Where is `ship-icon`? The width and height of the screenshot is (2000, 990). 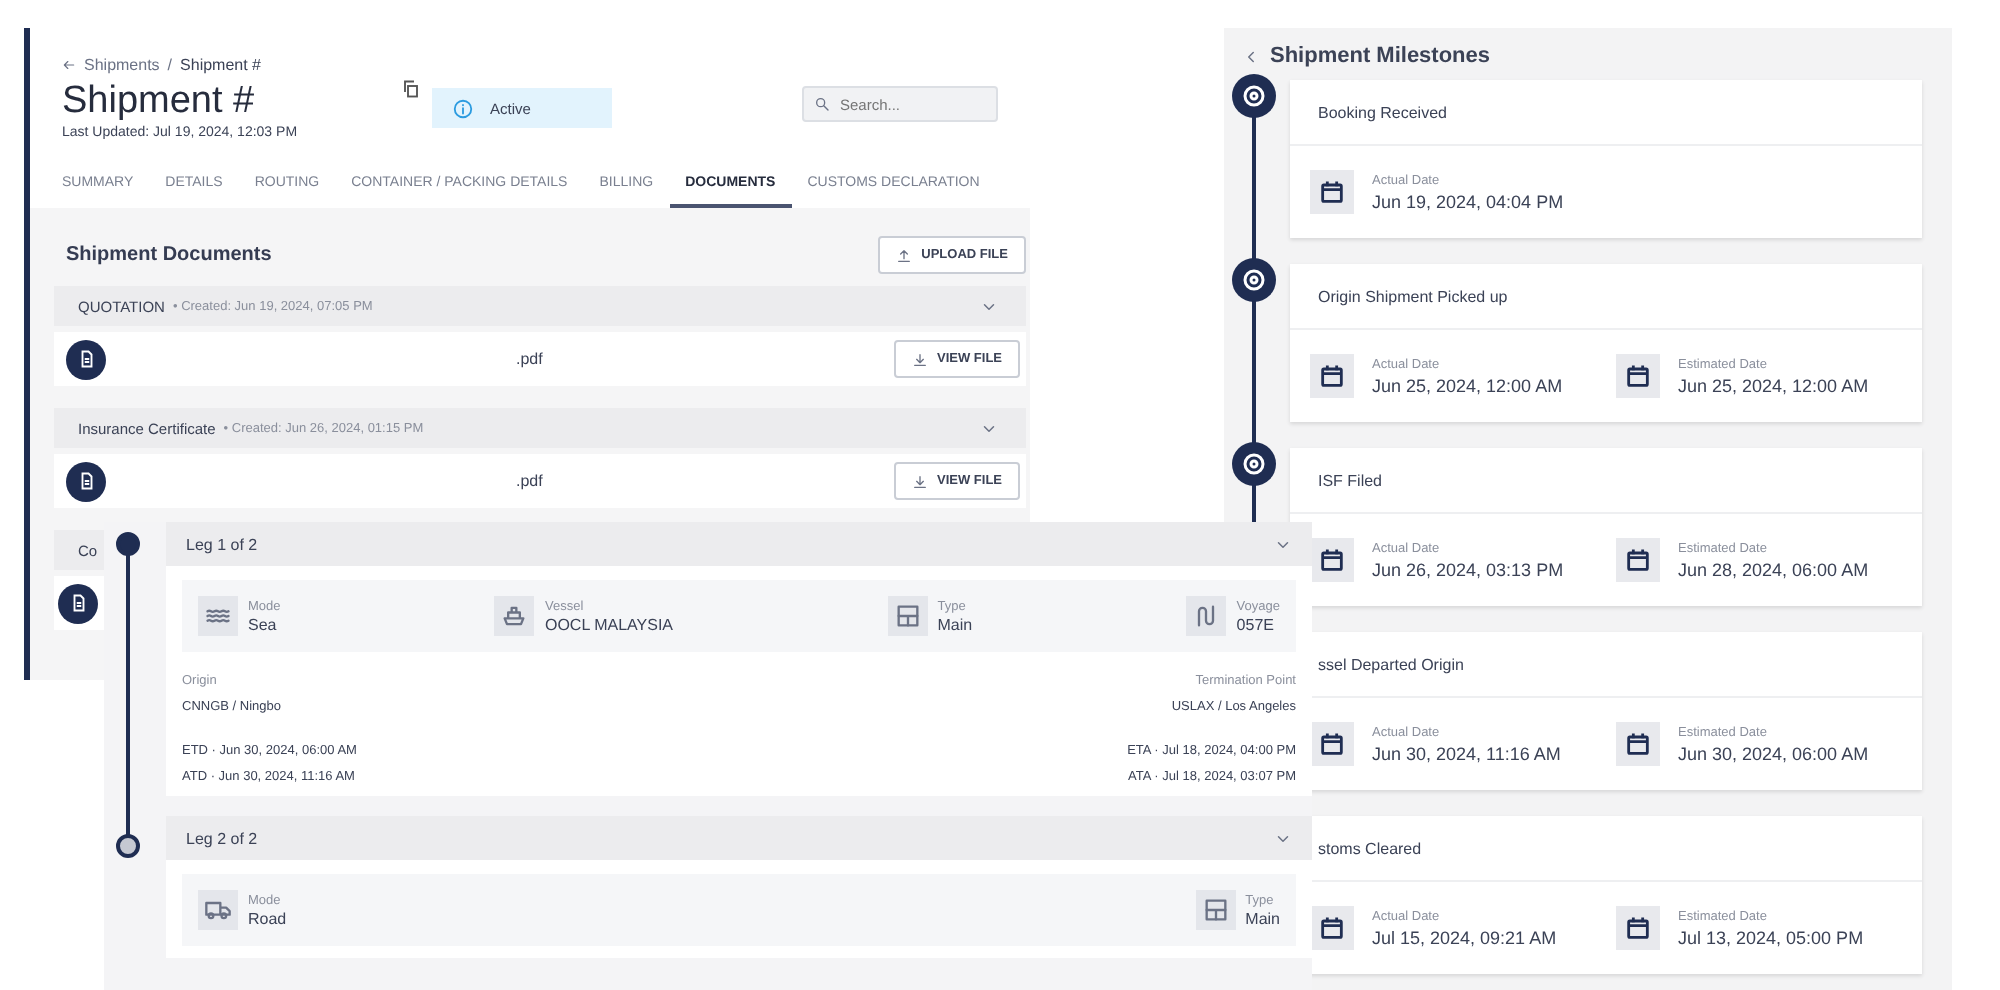
ship-icon is located at coordinates (514, 616).